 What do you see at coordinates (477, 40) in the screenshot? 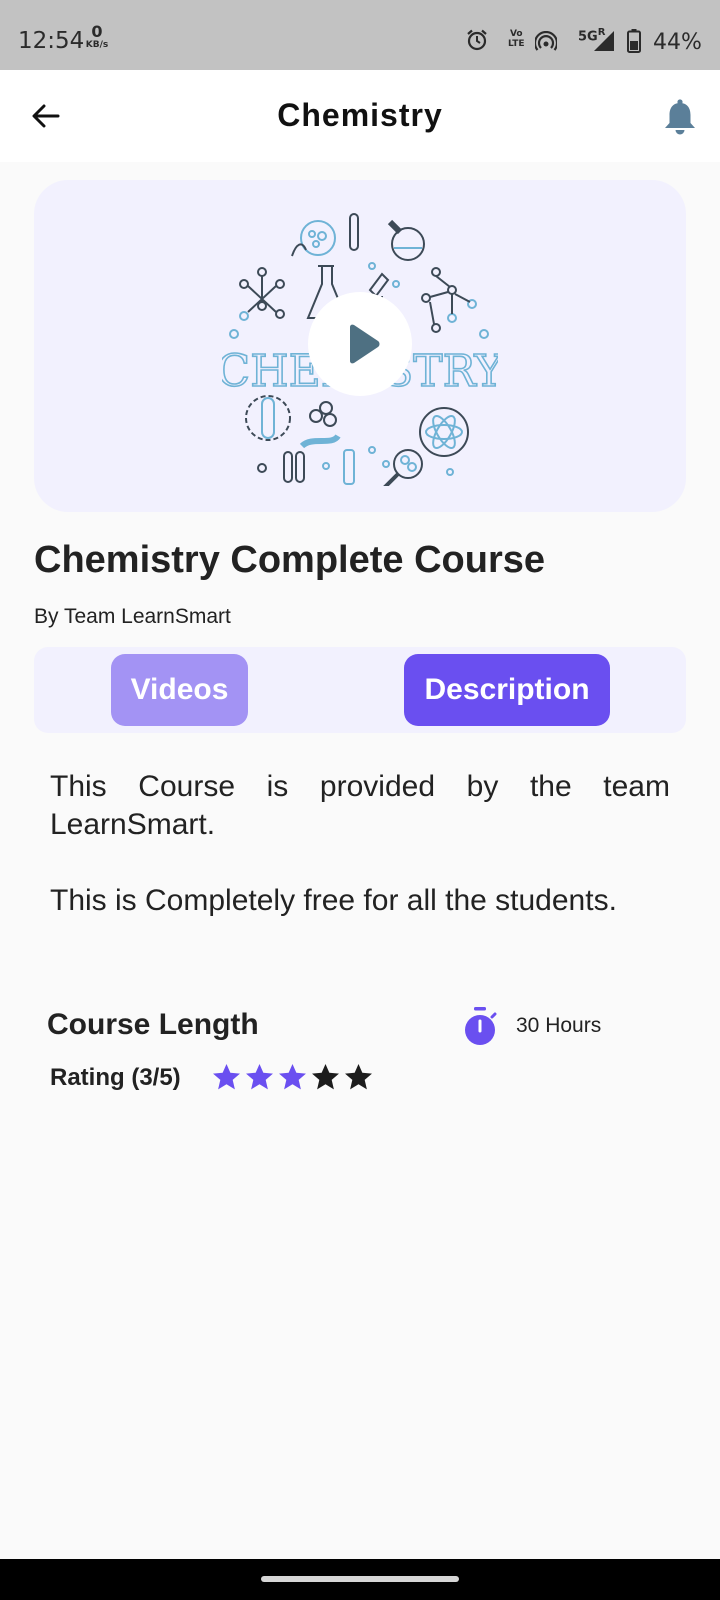
I see `alarm-icon` at bounding box center [477, 40].